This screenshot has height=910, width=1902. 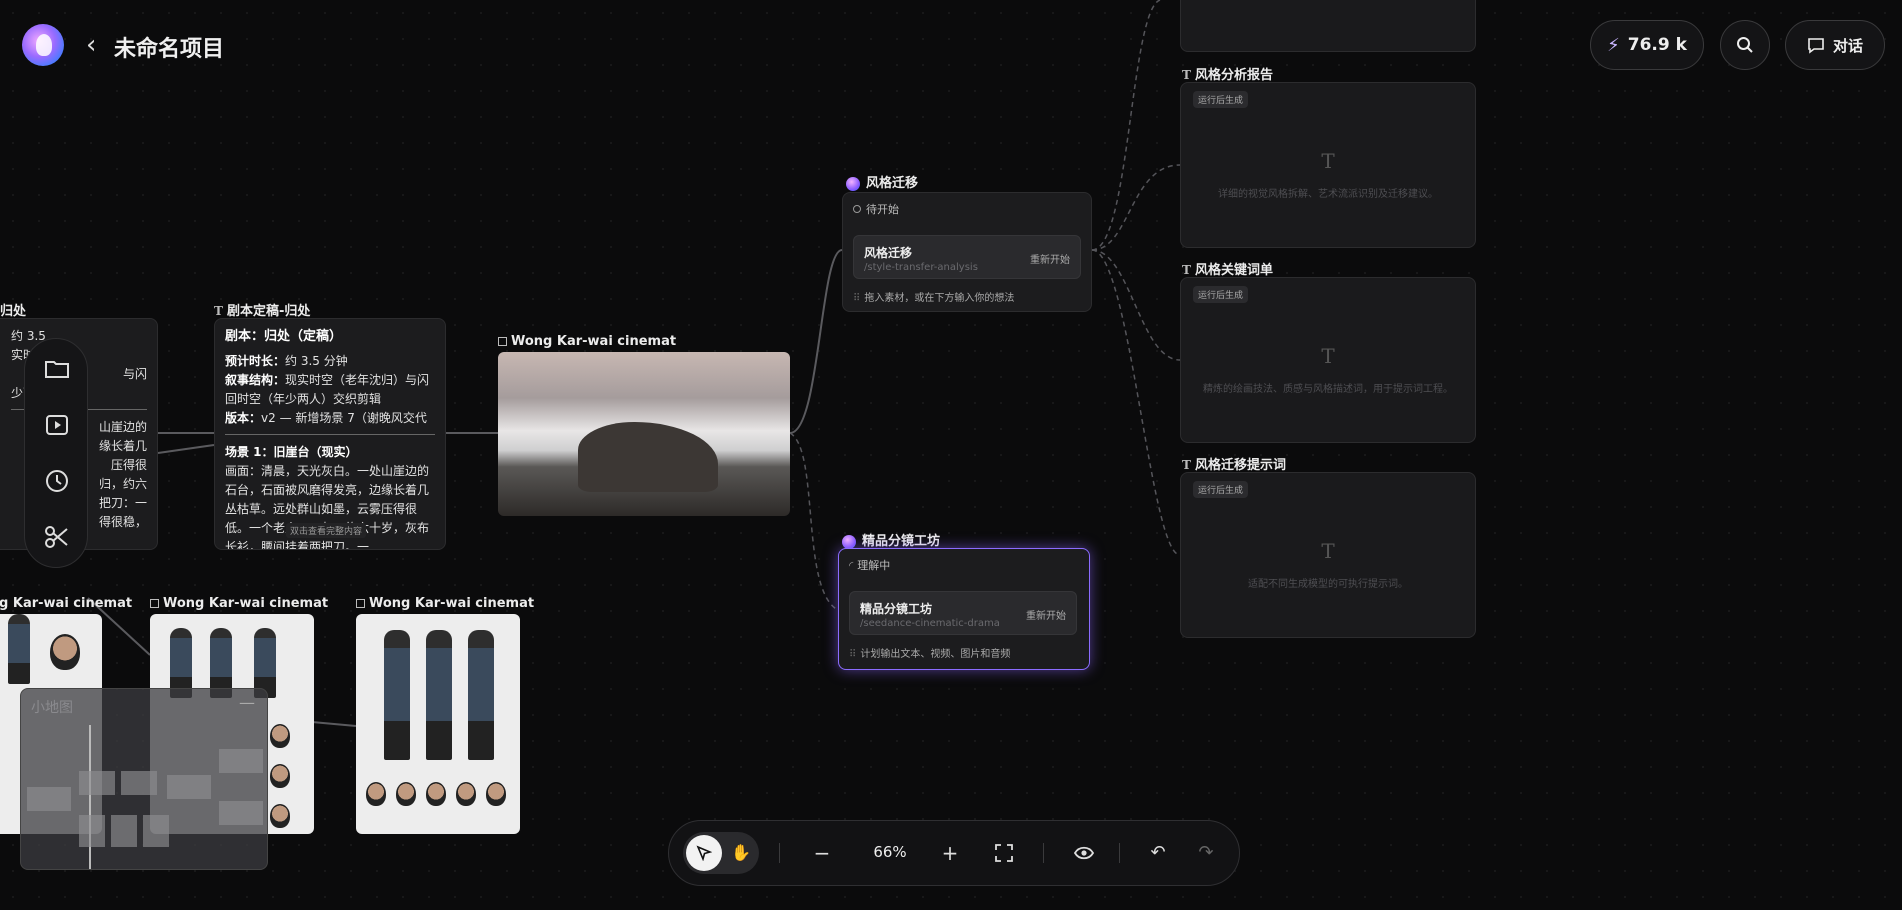 I want to click on output-desc: 详细的视觉风格拆解、艺术流派识别及迁移建议。, so click(x=1328, y=194).